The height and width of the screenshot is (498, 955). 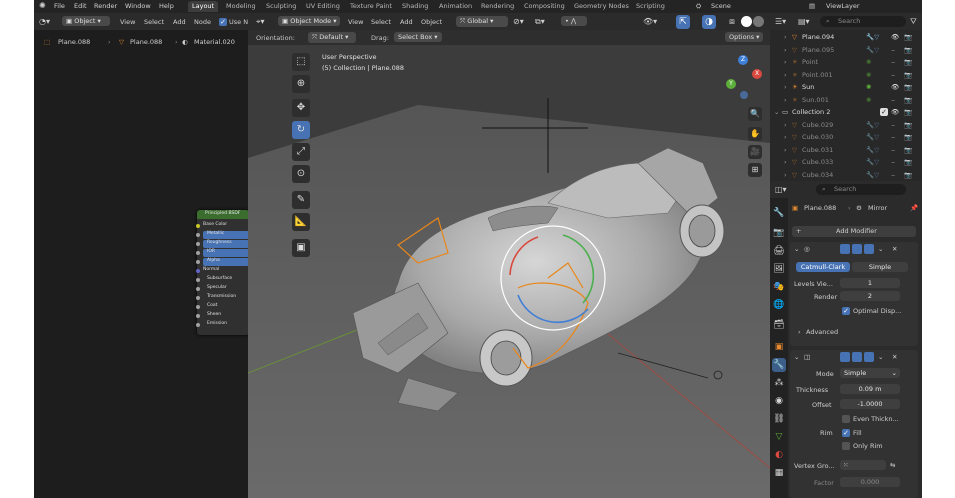 I want to click on filter-icon: ⛛, so click(x=913, y=22).